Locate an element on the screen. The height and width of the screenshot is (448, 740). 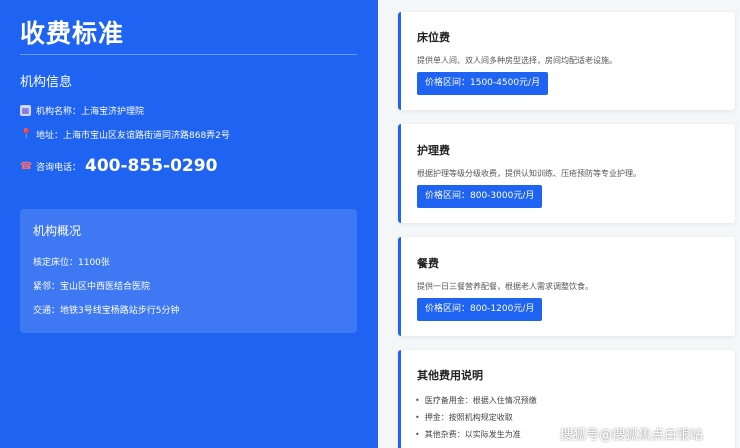
overview-title: 机构概况 is located at coordinates (57, 231).